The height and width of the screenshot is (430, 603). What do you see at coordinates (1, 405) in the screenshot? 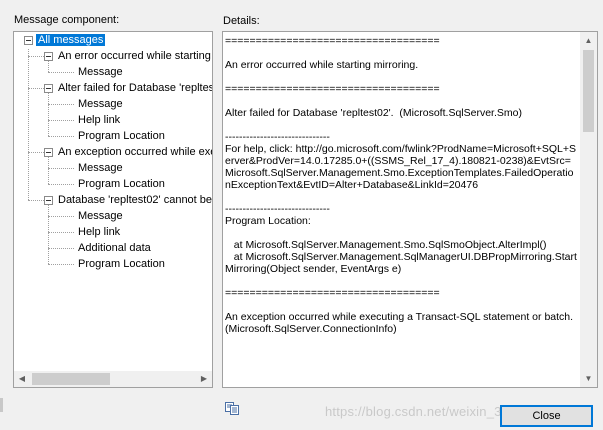
I see `window-edge` at bounding box center [1, 405].